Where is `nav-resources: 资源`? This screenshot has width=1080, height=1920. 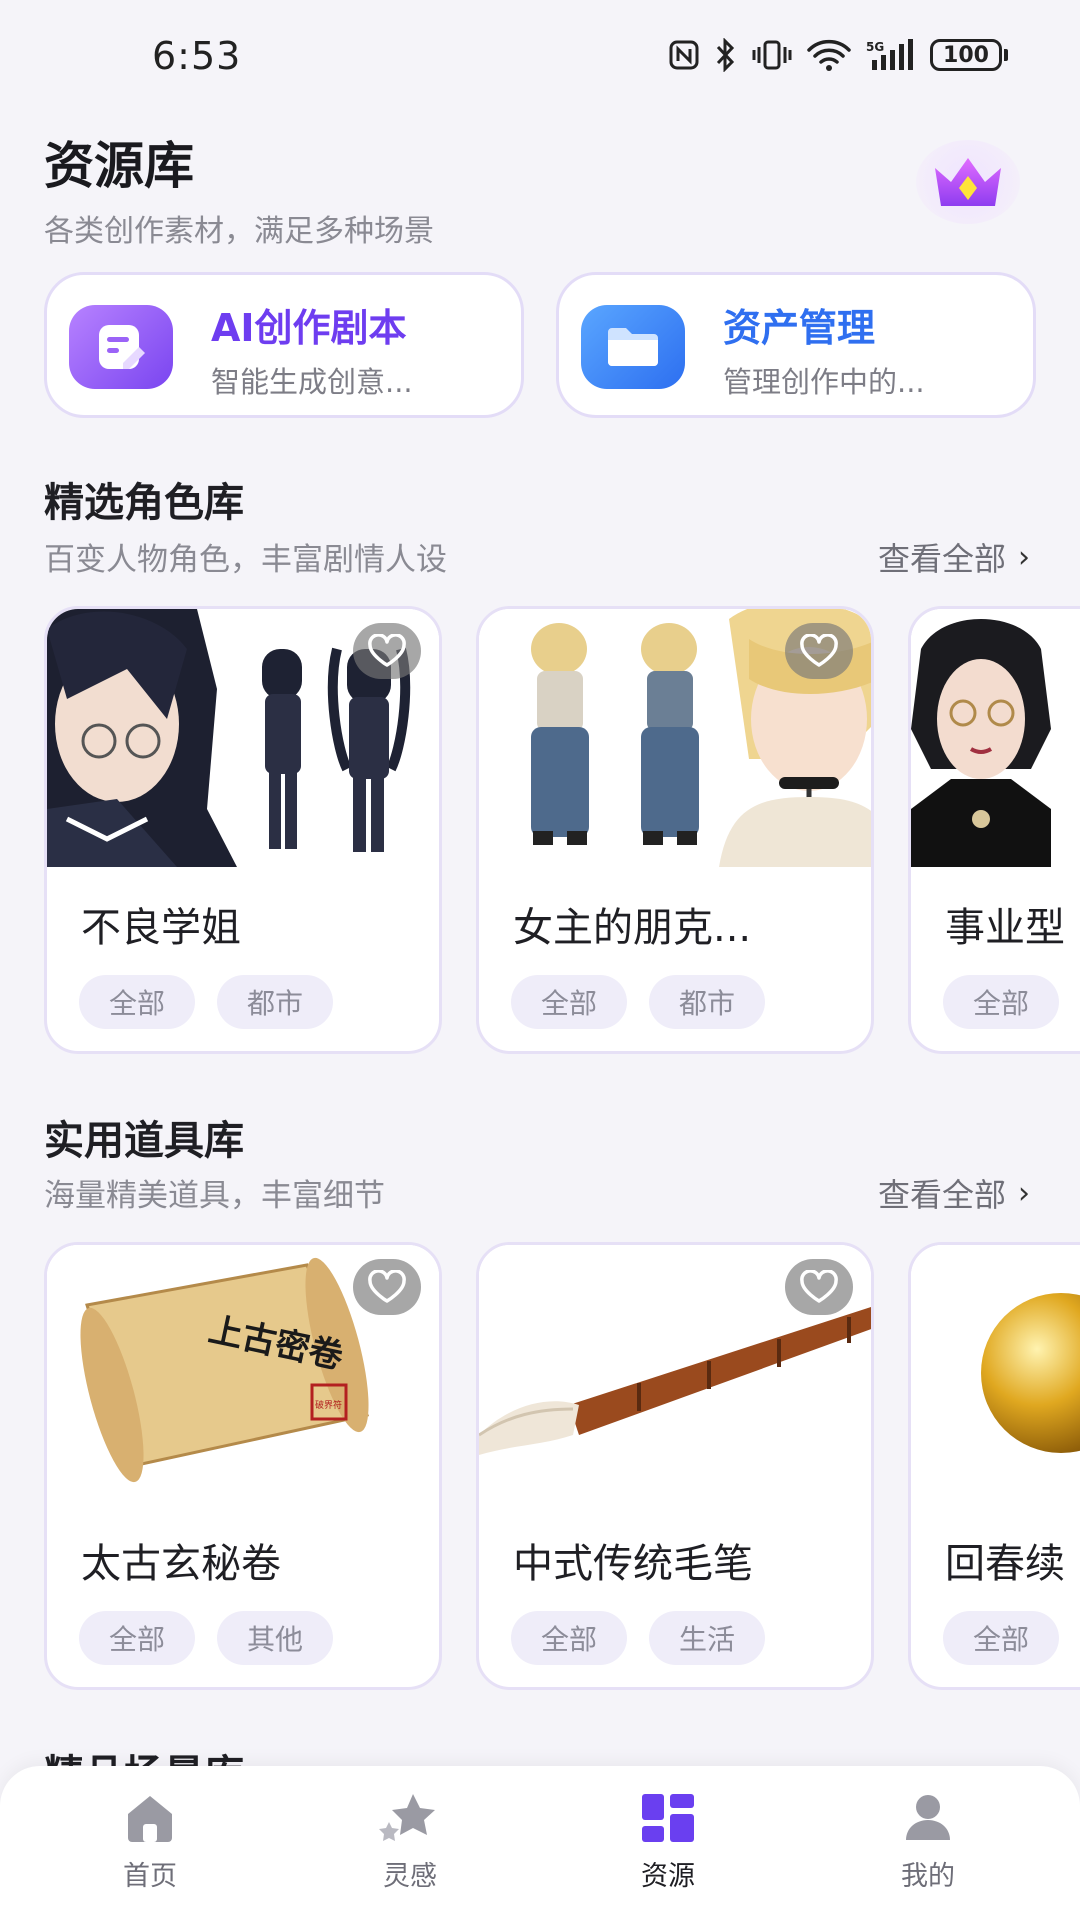 nav-resources: 资源 is located at coordinates (668, 1847).